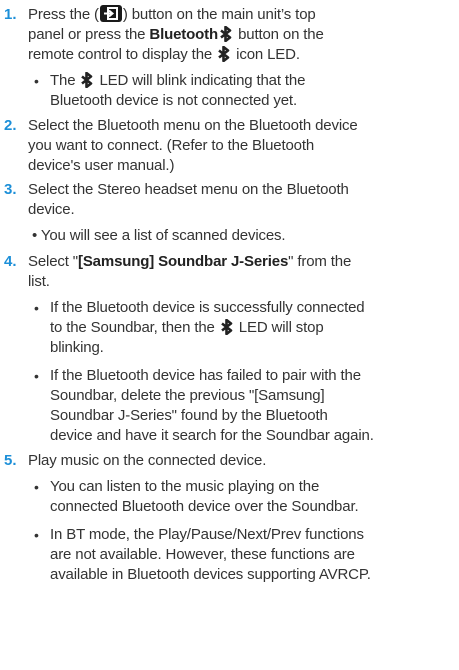 This screenshot has width=459, height=670. I want to click on source-input-icon, so click(110, 13).